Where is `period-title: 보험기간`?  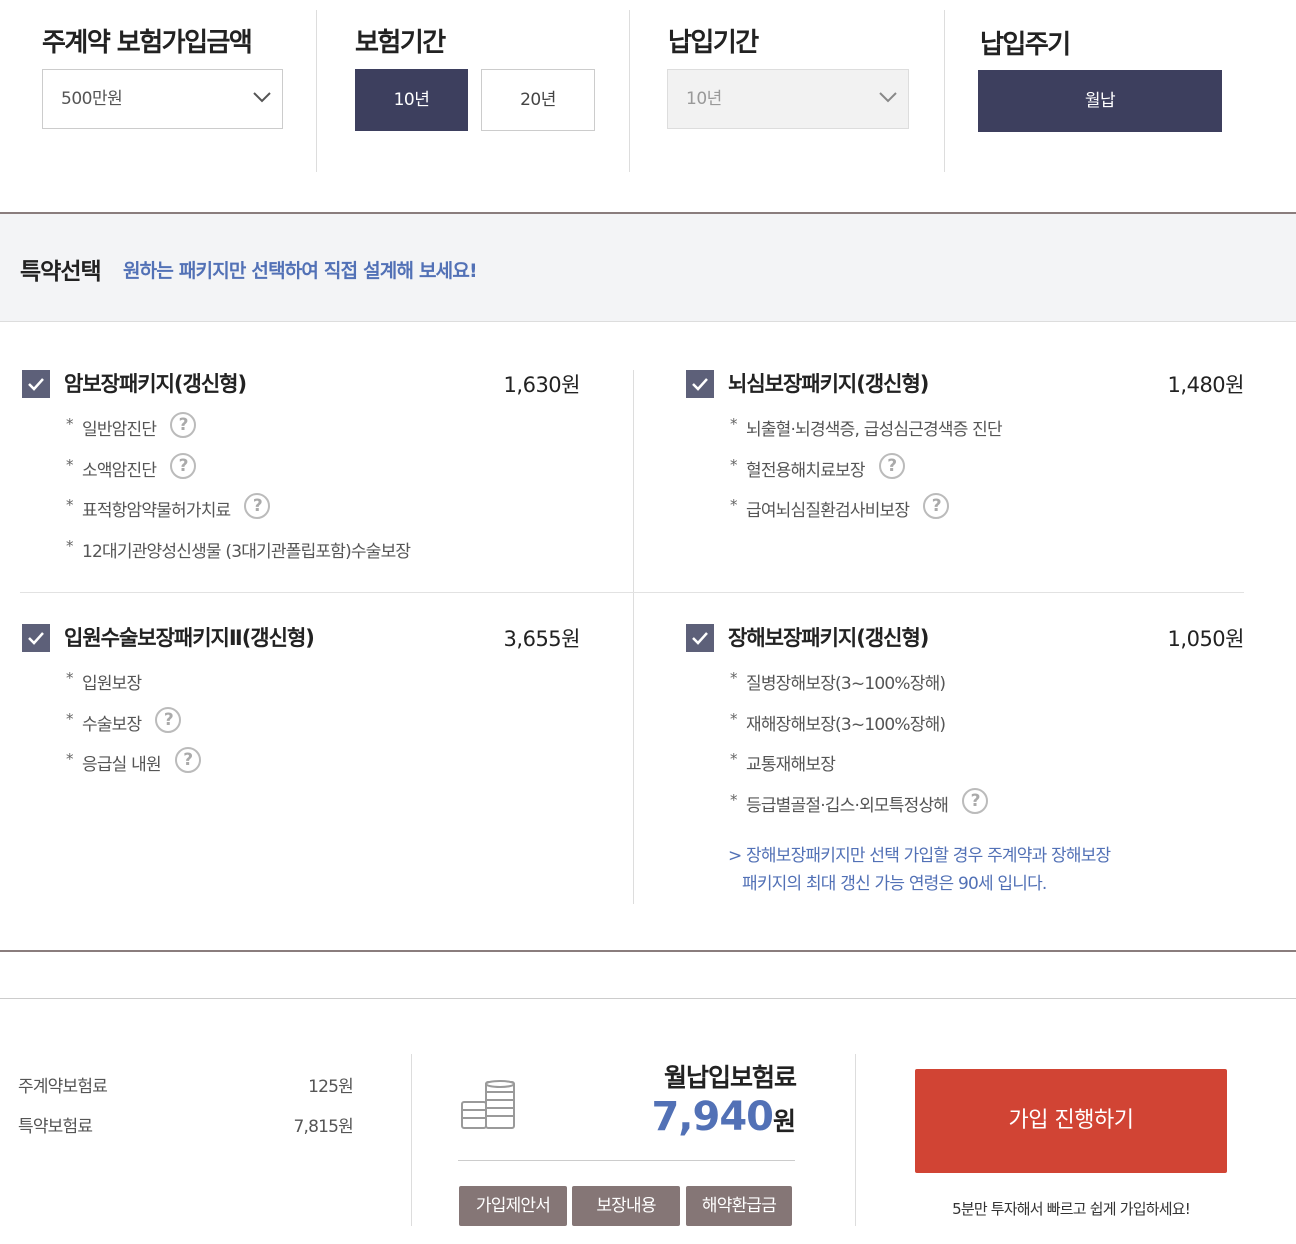 period-title: 보험기간 is located at coordinates (400, 43).